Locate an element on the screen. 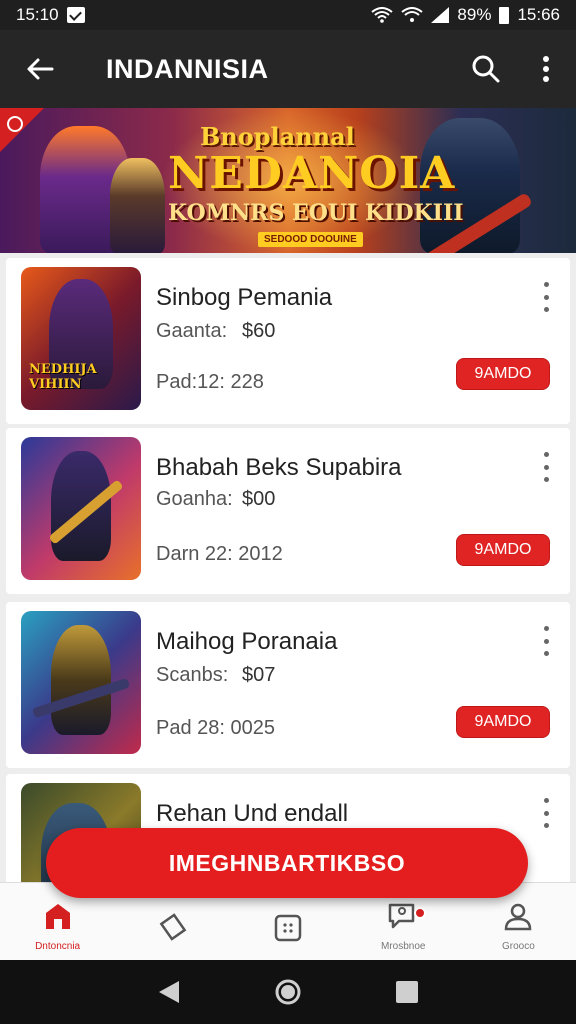 Image resolution: width=576 pixels, height=1024 pixels. item-price-value: $07 is located at coordinates (259, 675).